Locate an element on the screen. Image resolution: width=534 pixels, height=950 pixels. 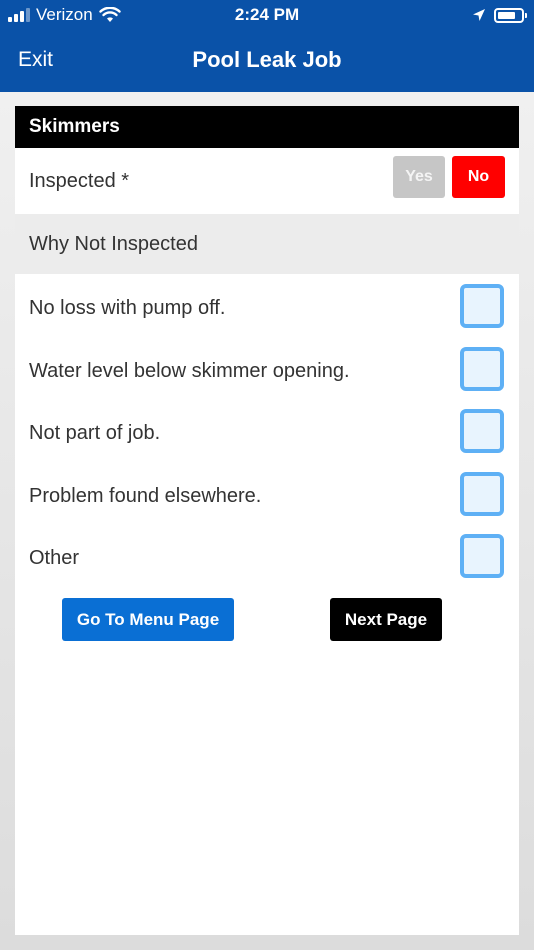
option-row-problem-elsewhere: Problem found elsewhere. is located at coordinates (267, 495).